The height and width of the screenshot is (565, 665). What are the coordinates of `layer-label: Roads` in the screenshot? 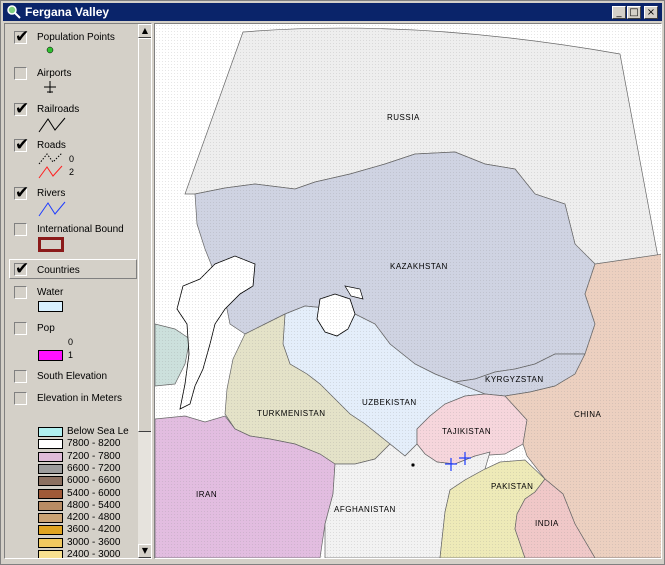 It's located at (51, 145).